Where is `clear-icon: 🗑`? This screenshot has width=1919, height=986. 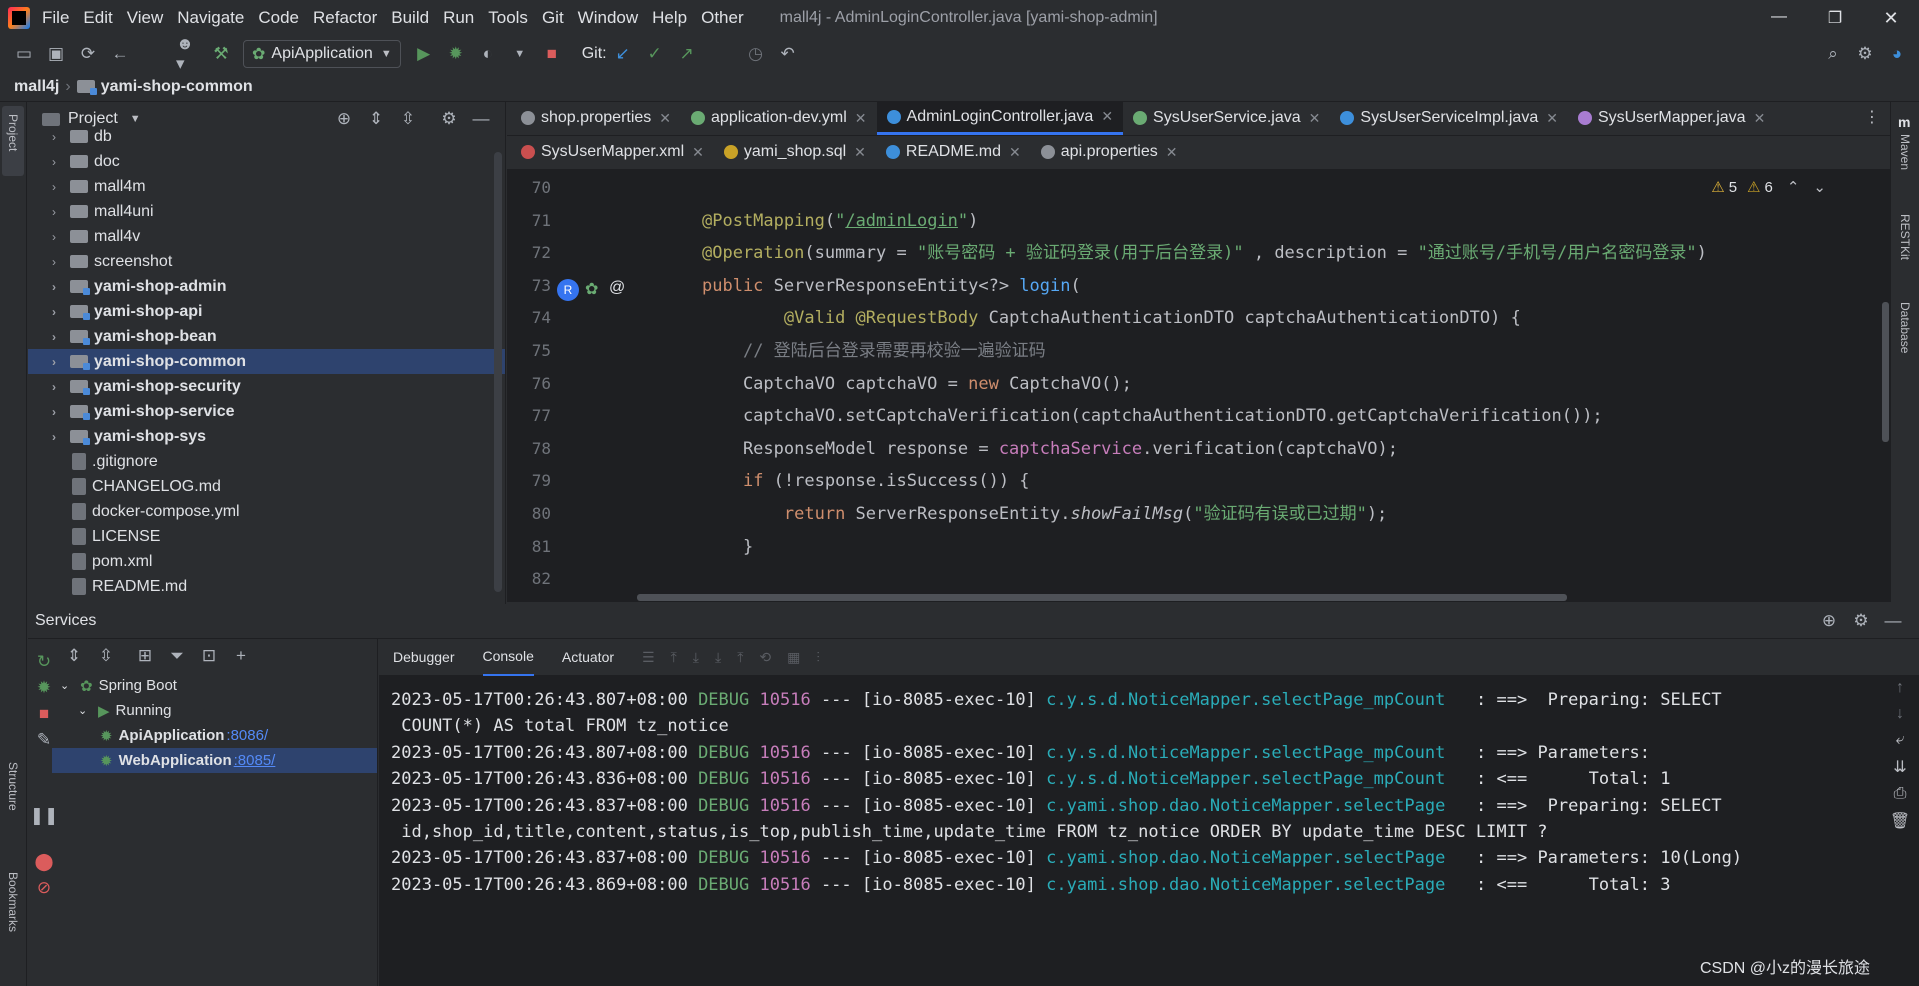 clear-icon: 🗑 is located at coordinates (1900, 821).